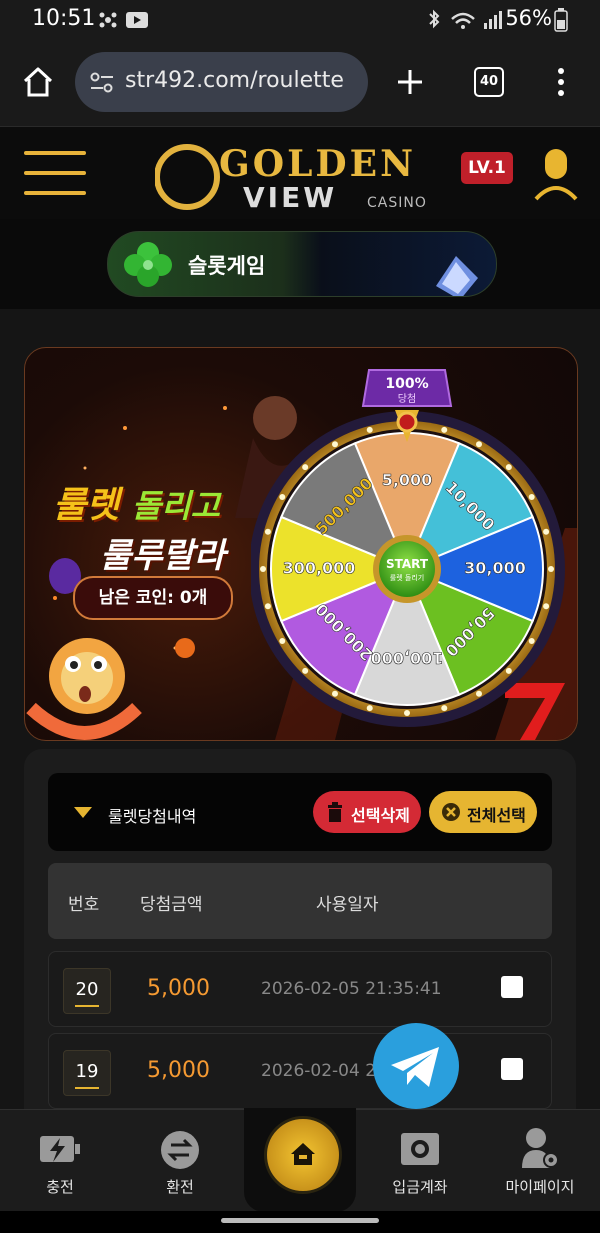 The image size is (600, 1233). What do you see at coordinates (171, 905) in the screenshot?
I see `col-amount: 당첨금액` at bounding box center [171, 905].